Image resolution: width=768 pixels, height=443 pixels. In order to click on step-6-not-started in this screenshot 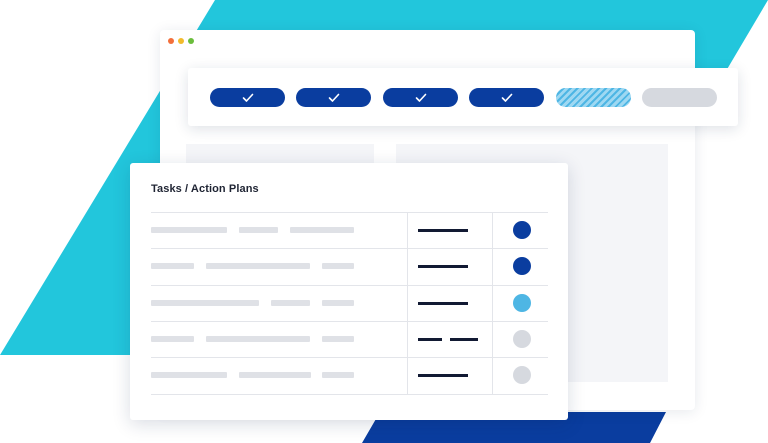, I will do `click(679, 97)`.